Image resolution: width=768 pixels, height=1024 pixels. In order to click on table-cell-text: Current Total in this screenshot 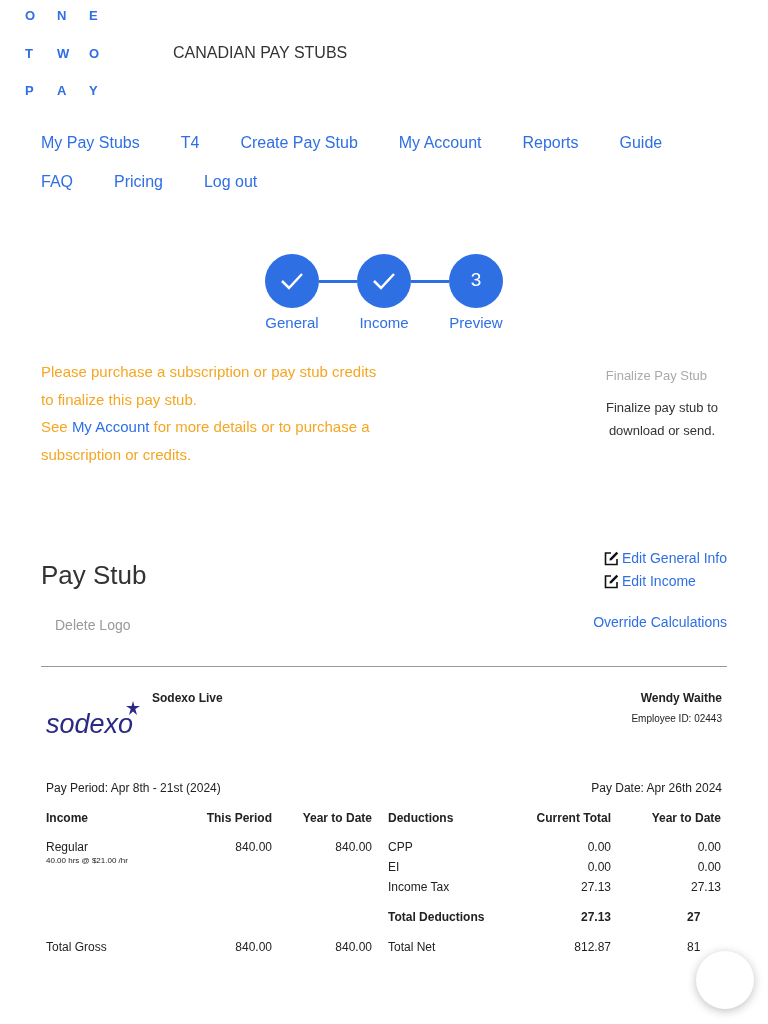, I will do `click(573, 818)`.